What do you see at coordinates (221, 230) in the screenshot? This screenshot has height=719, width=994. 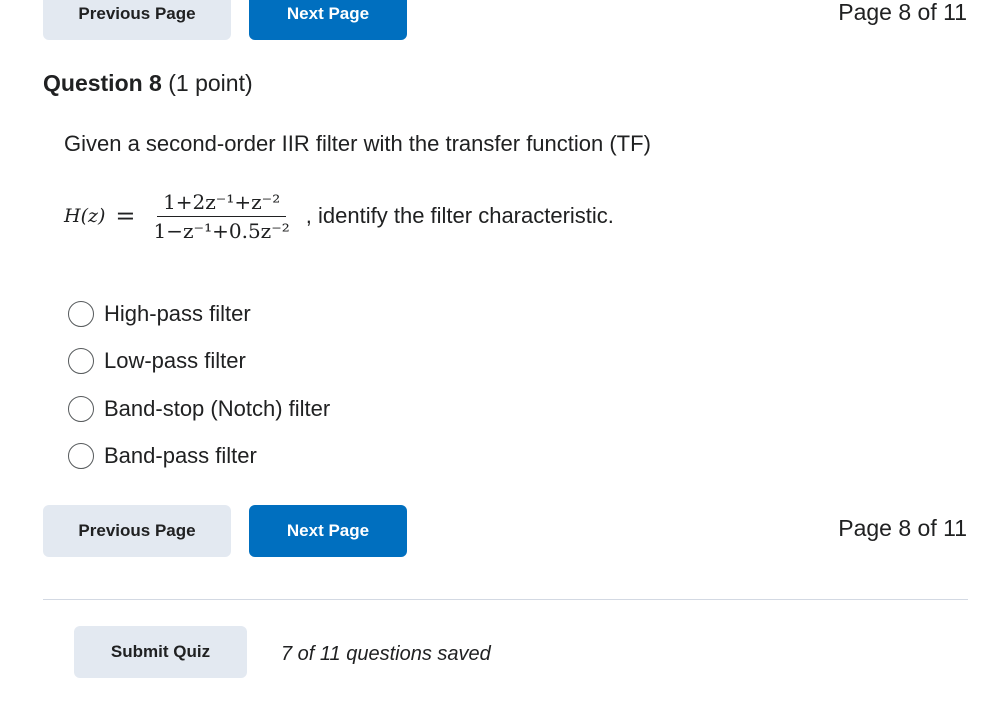 I see `formula-denominator: 1−z⁻¹+0.5z⁻²` at bounding box center [221, 230].